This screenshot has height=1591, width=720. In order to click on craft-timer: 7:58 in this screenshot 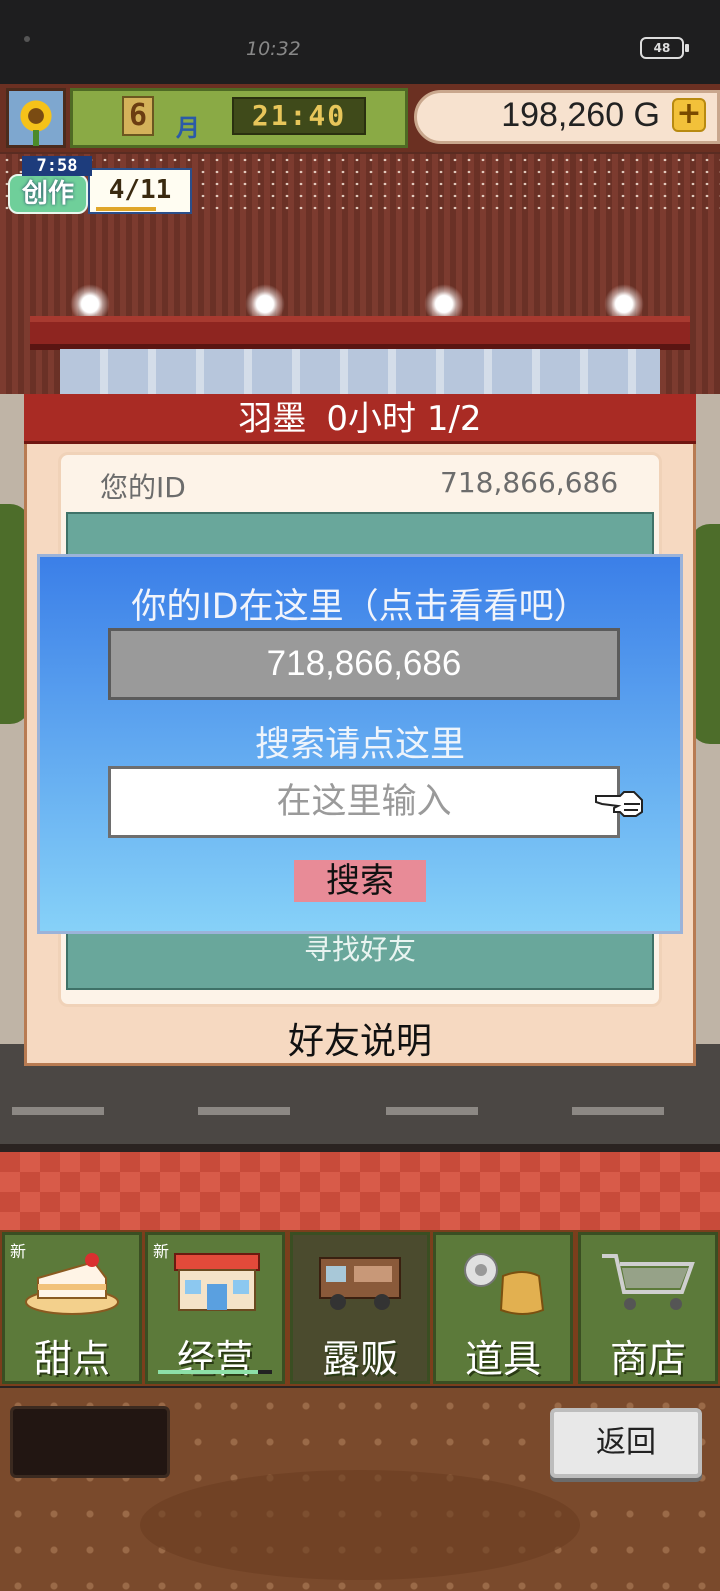, I will do `click(57, 166)`.